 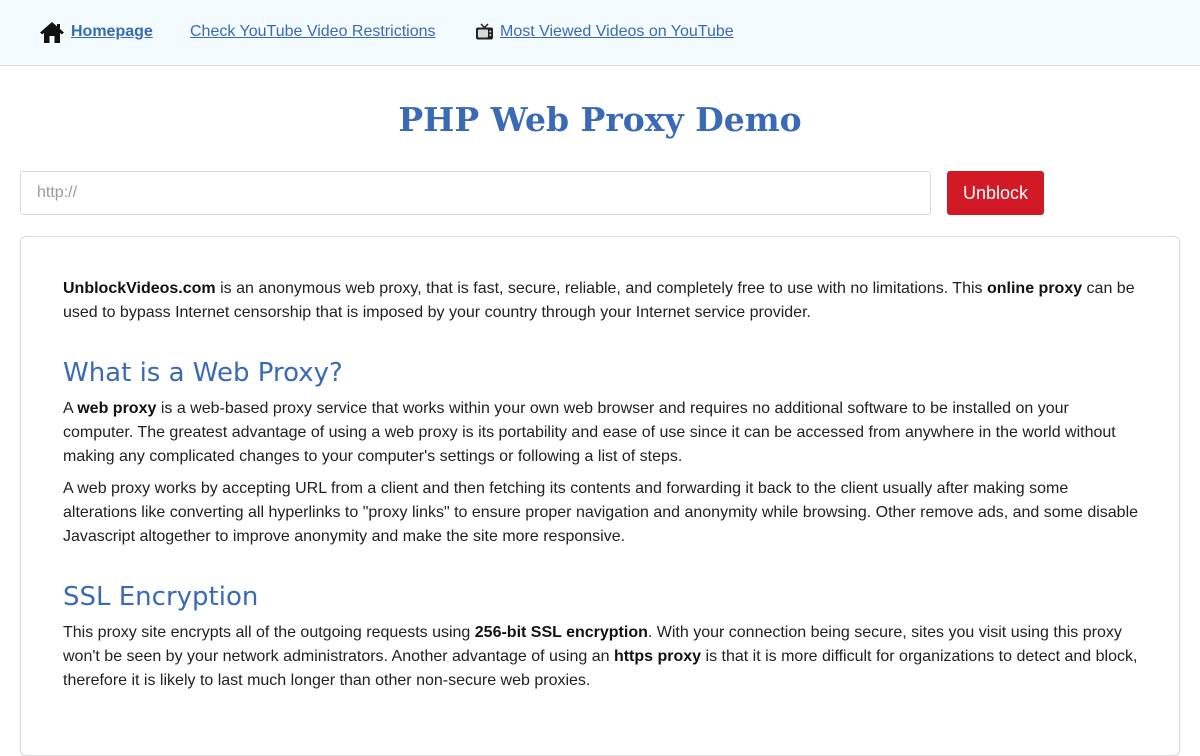 I want to click on nav-link-video-restrictions: Check YouTube Video Restrictions, so click(x=312, y=32).